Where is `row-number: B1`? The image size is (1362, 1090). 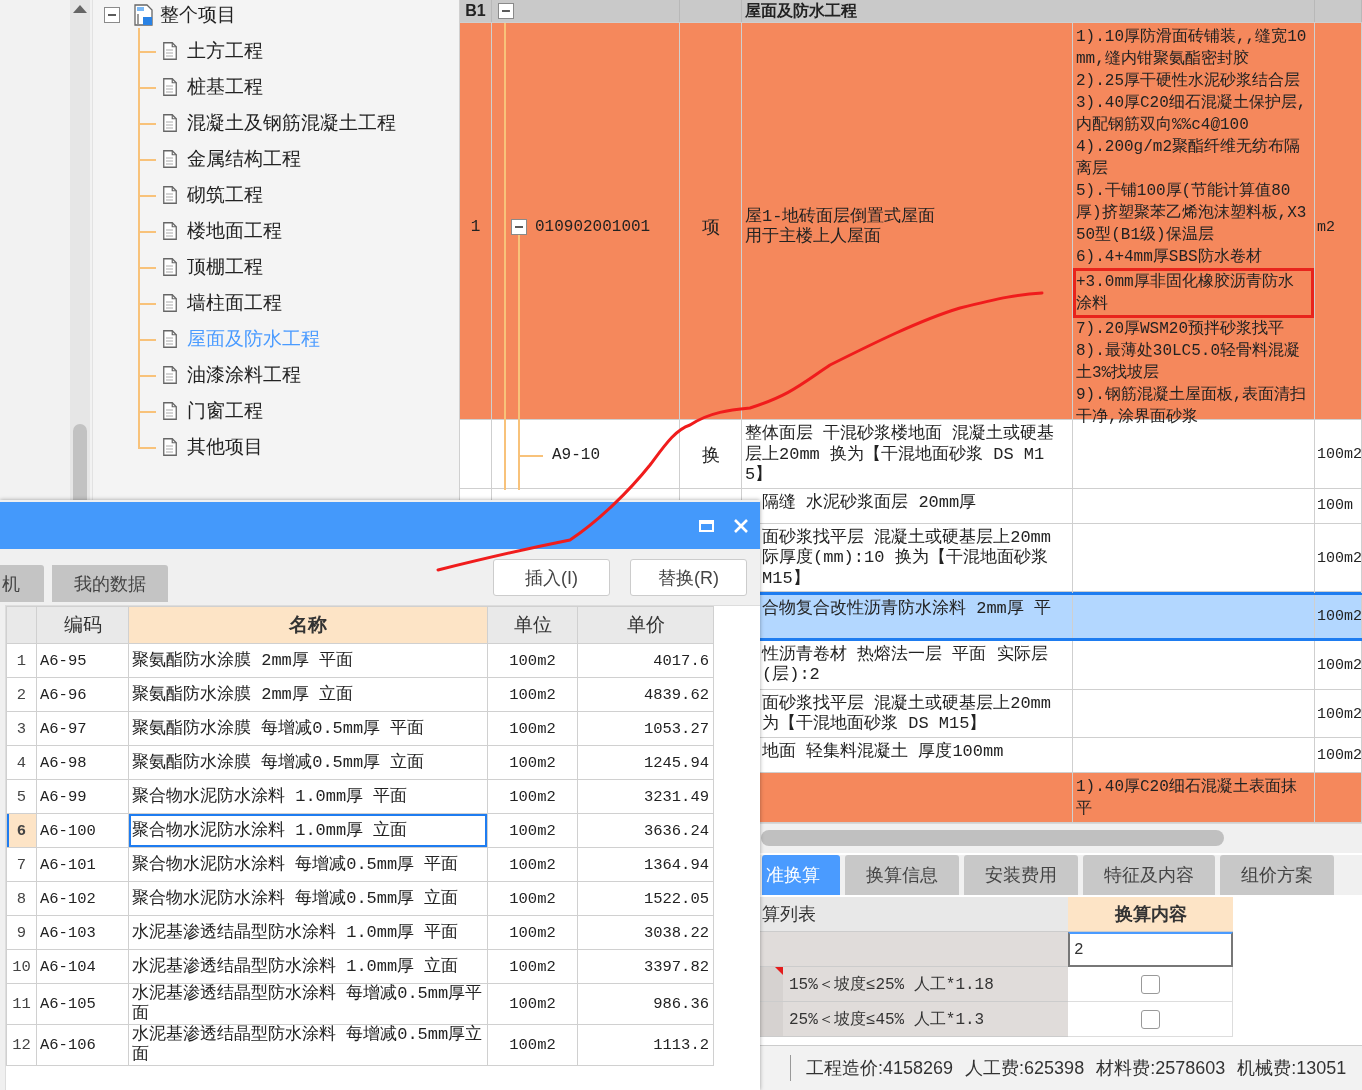 row-number: B1 is located at coordinates (475, 11).